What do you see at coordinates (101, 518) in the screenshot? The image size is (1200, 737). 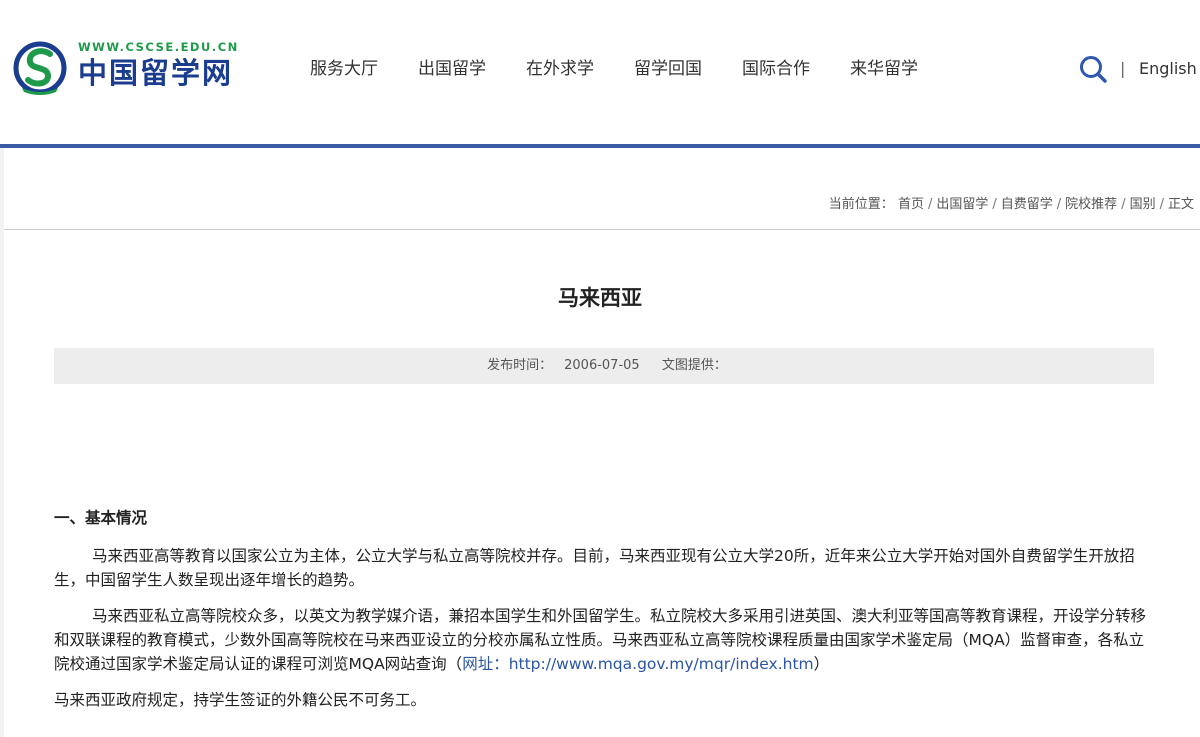 I see `section-heading: 一、基本情况` at bounding box center [101, 518].